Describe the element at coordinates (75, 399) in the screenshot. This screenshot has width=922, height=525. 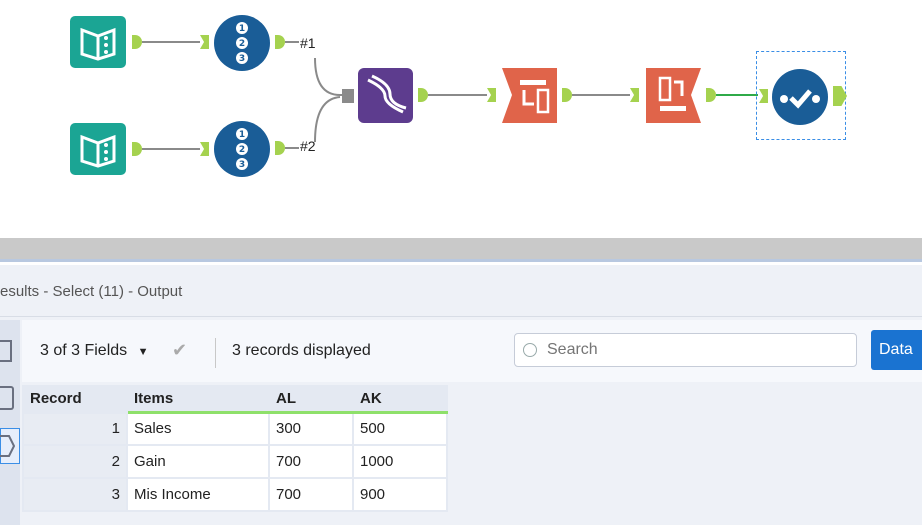
I see `column-header: Record` at that location.